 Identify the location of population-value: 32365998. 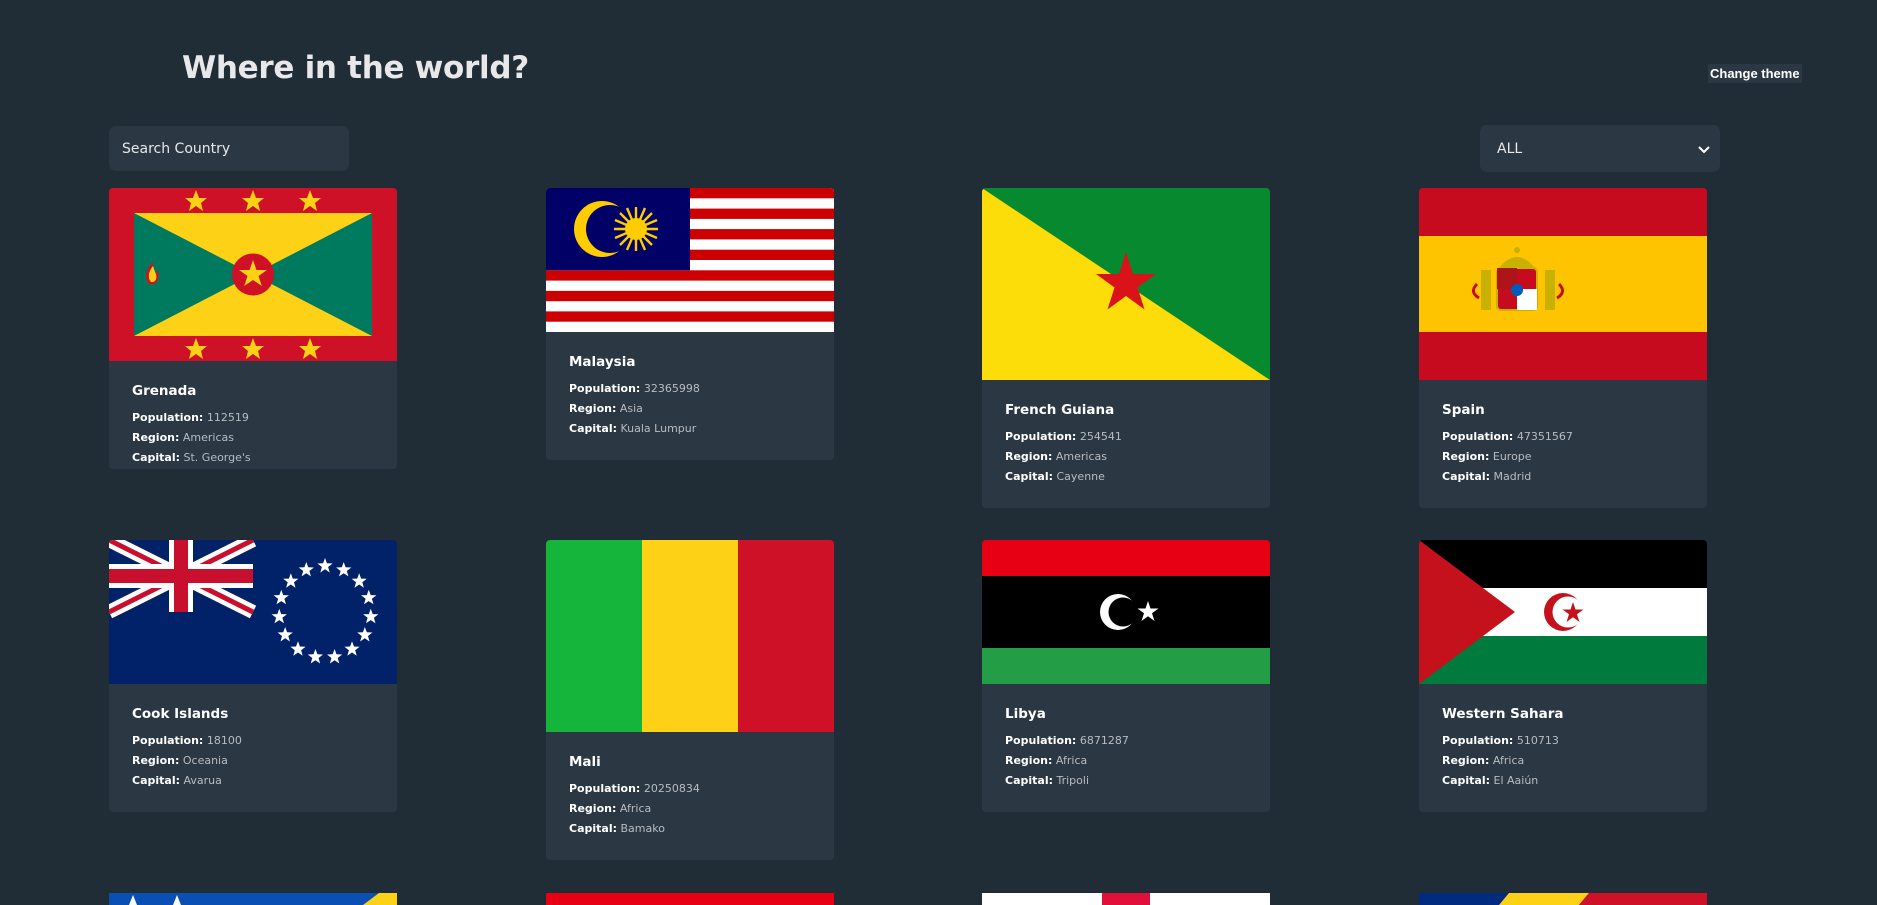
(671, 388).